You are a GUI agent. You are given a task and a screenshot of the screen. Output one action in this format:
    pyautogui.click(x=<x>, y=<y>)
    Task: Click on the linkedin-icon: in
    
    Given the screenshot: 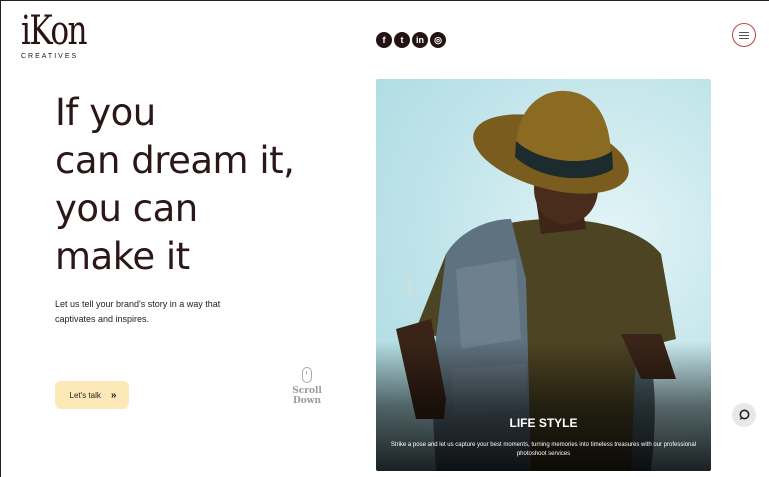 What is the action you would take?
    pyautogui.click(x=420, y=40)
    